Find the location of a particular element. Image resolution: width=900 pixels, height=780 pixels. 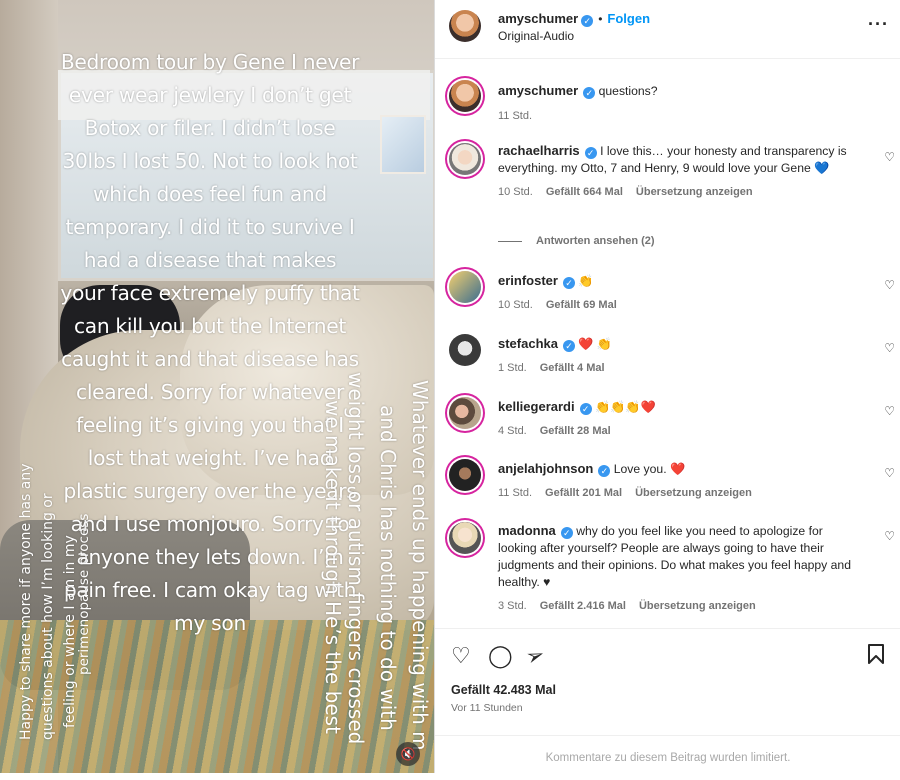

heart-icon: ♡ is located at coordinates (461, 656).